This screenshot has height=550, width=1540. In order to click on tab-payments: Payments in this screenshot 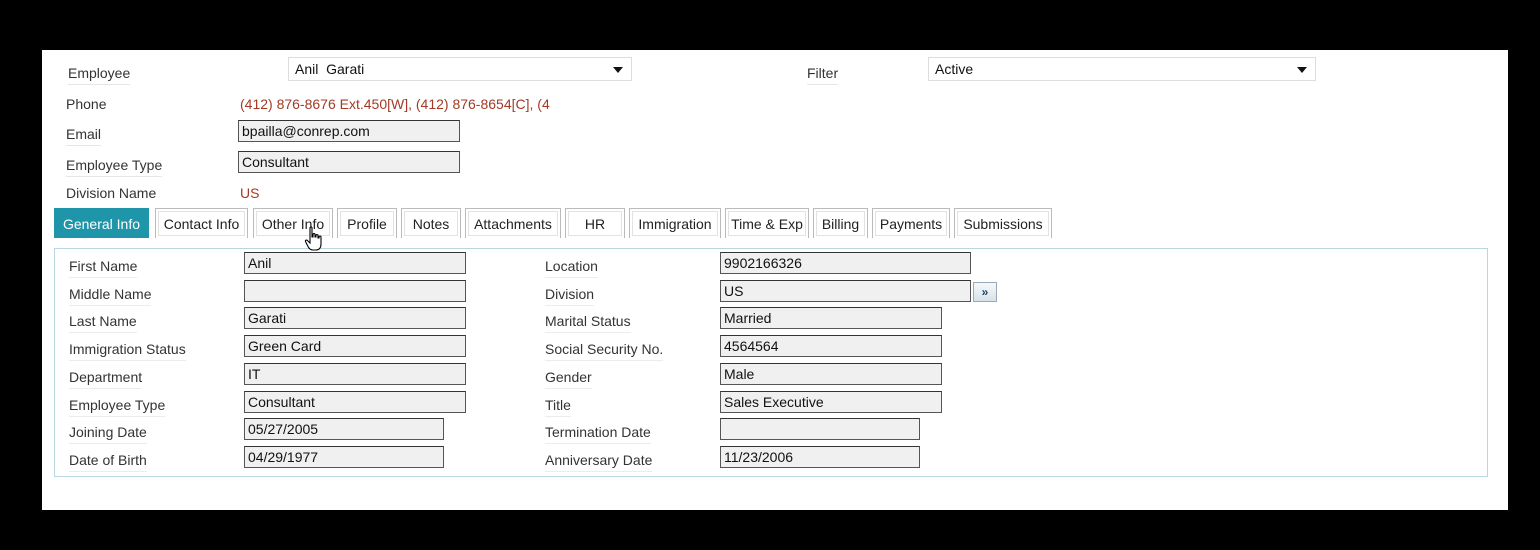, I will do `click(911, 223)`.